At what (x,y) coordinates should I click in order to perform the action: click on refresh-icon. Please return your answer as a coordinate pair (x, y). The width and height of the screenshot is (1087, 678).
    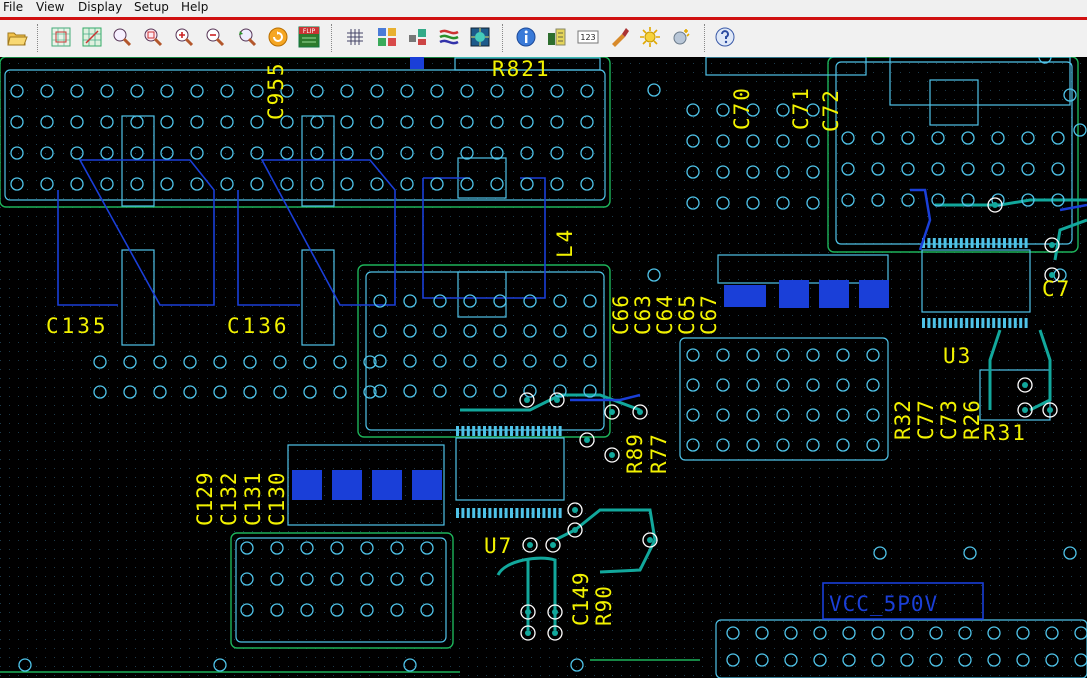
    Looking at the image, I should click on (278, 37).